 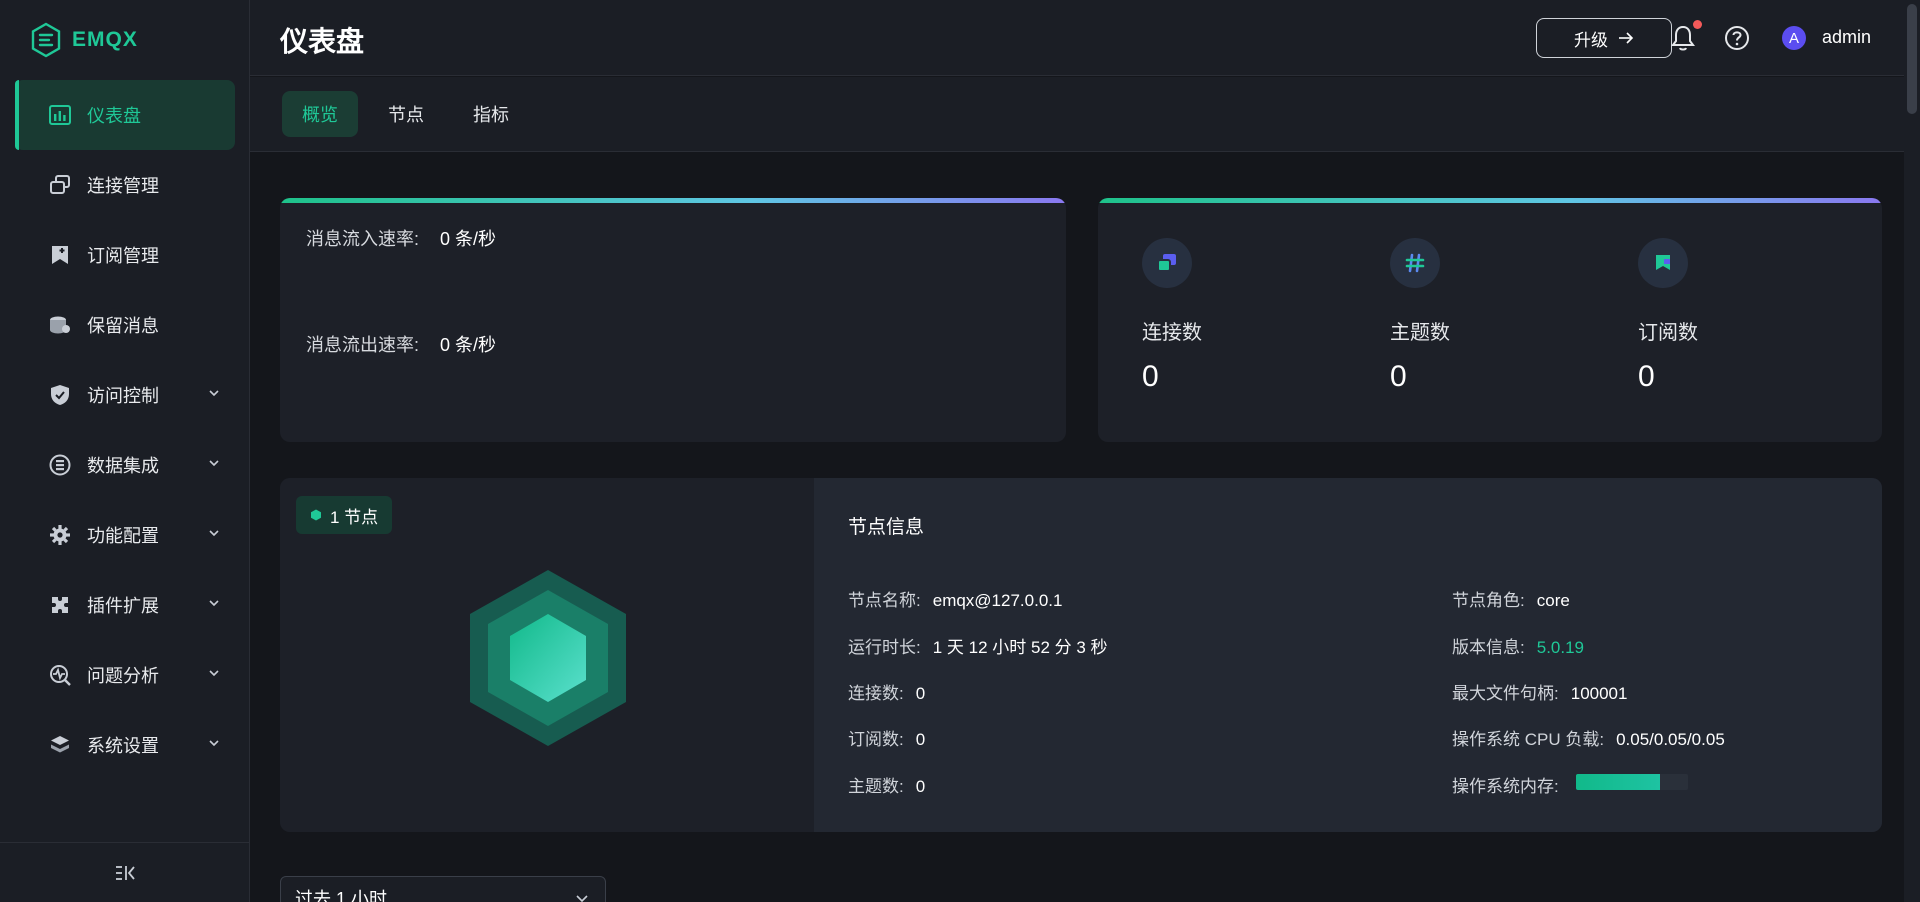 What do you see at coordinates (60, 395) in the screenshot?
I see `shield-icon` at bounding box center [60, 395].